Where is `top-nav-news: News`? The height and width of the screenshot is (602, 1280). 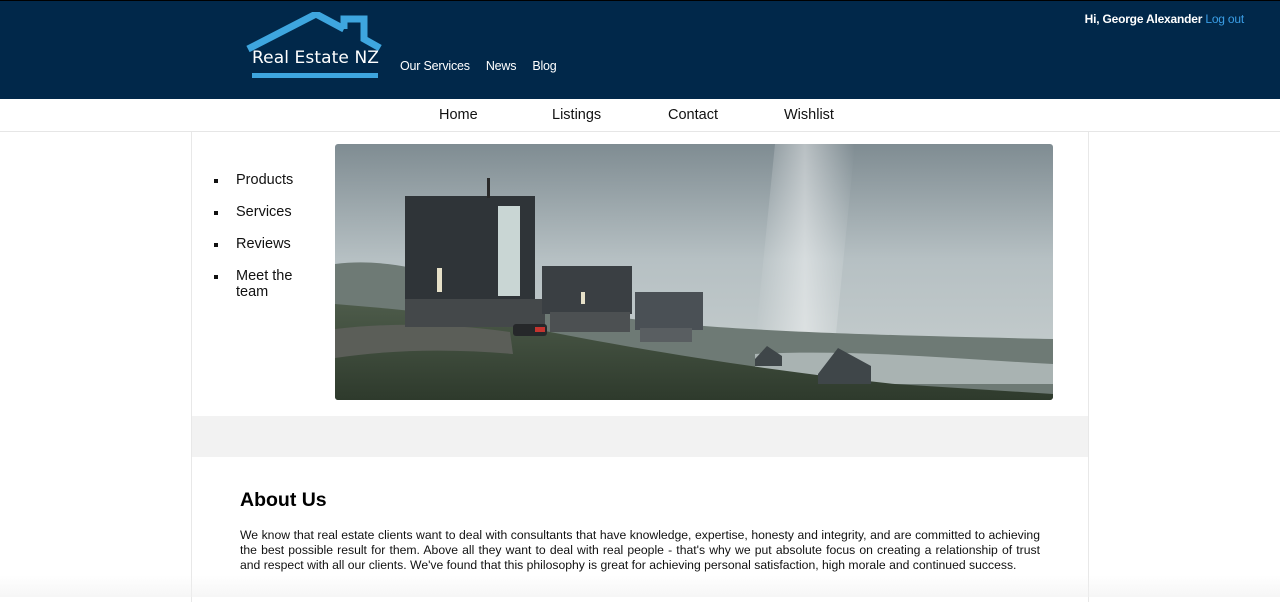
top-nav-news: News is located at coordinates (501, 66).